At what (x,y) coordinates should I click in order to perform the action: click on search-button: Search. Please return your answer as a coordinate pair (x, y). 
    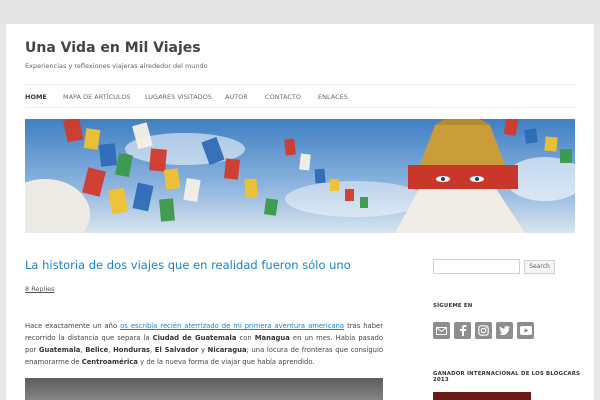
    Looking at the image, I should click on (539, 267).